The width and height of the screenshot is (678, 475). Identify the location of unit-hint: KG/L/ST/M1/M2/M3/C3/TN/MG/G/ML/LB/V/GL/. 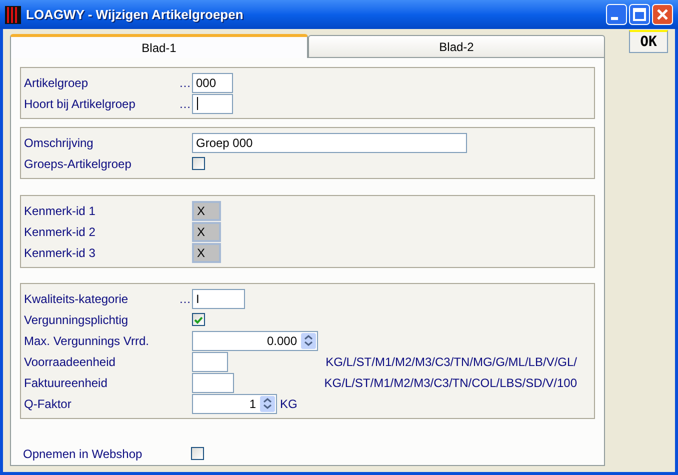
(451, 362).